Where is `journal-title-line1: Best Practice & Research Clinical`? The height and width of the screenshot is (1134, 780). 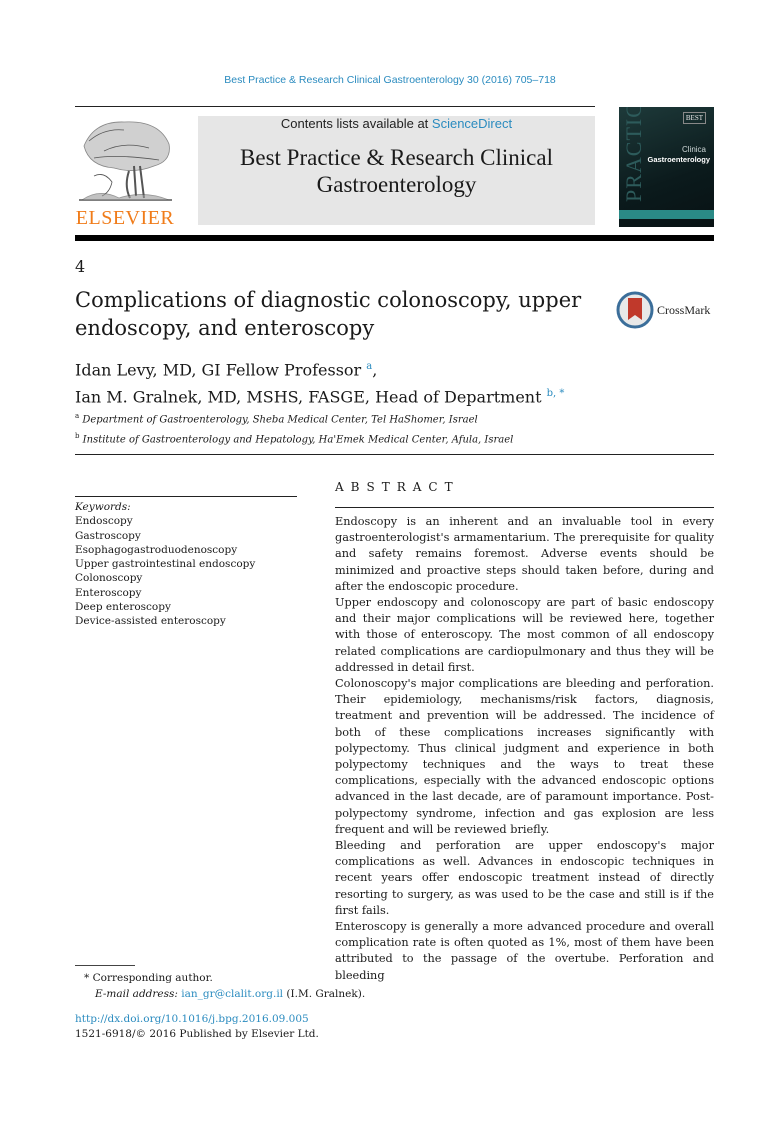
journal-title-line1: Best Practice & Research Clinical is located at coordinates (396, 157).